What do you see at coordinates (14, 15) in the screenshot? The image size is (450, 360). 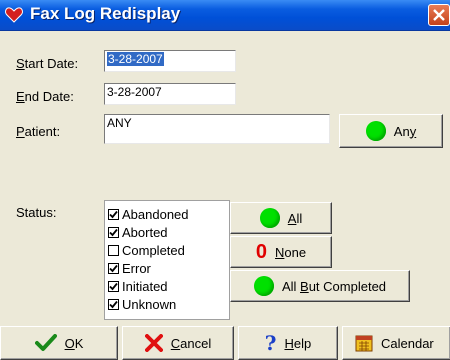 I see `heart-icon` at bounding box center [14, 15].